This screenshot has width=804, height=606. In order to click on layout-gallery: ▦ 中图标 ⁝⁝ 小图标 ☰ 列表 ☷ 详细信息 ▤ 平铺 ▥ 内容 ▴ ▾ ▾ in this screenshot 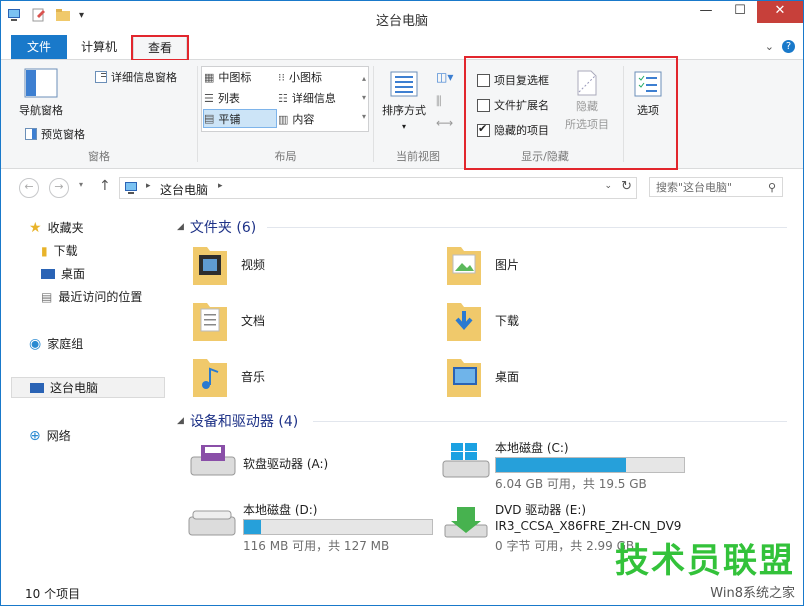, I will do `click(285, 99)`.